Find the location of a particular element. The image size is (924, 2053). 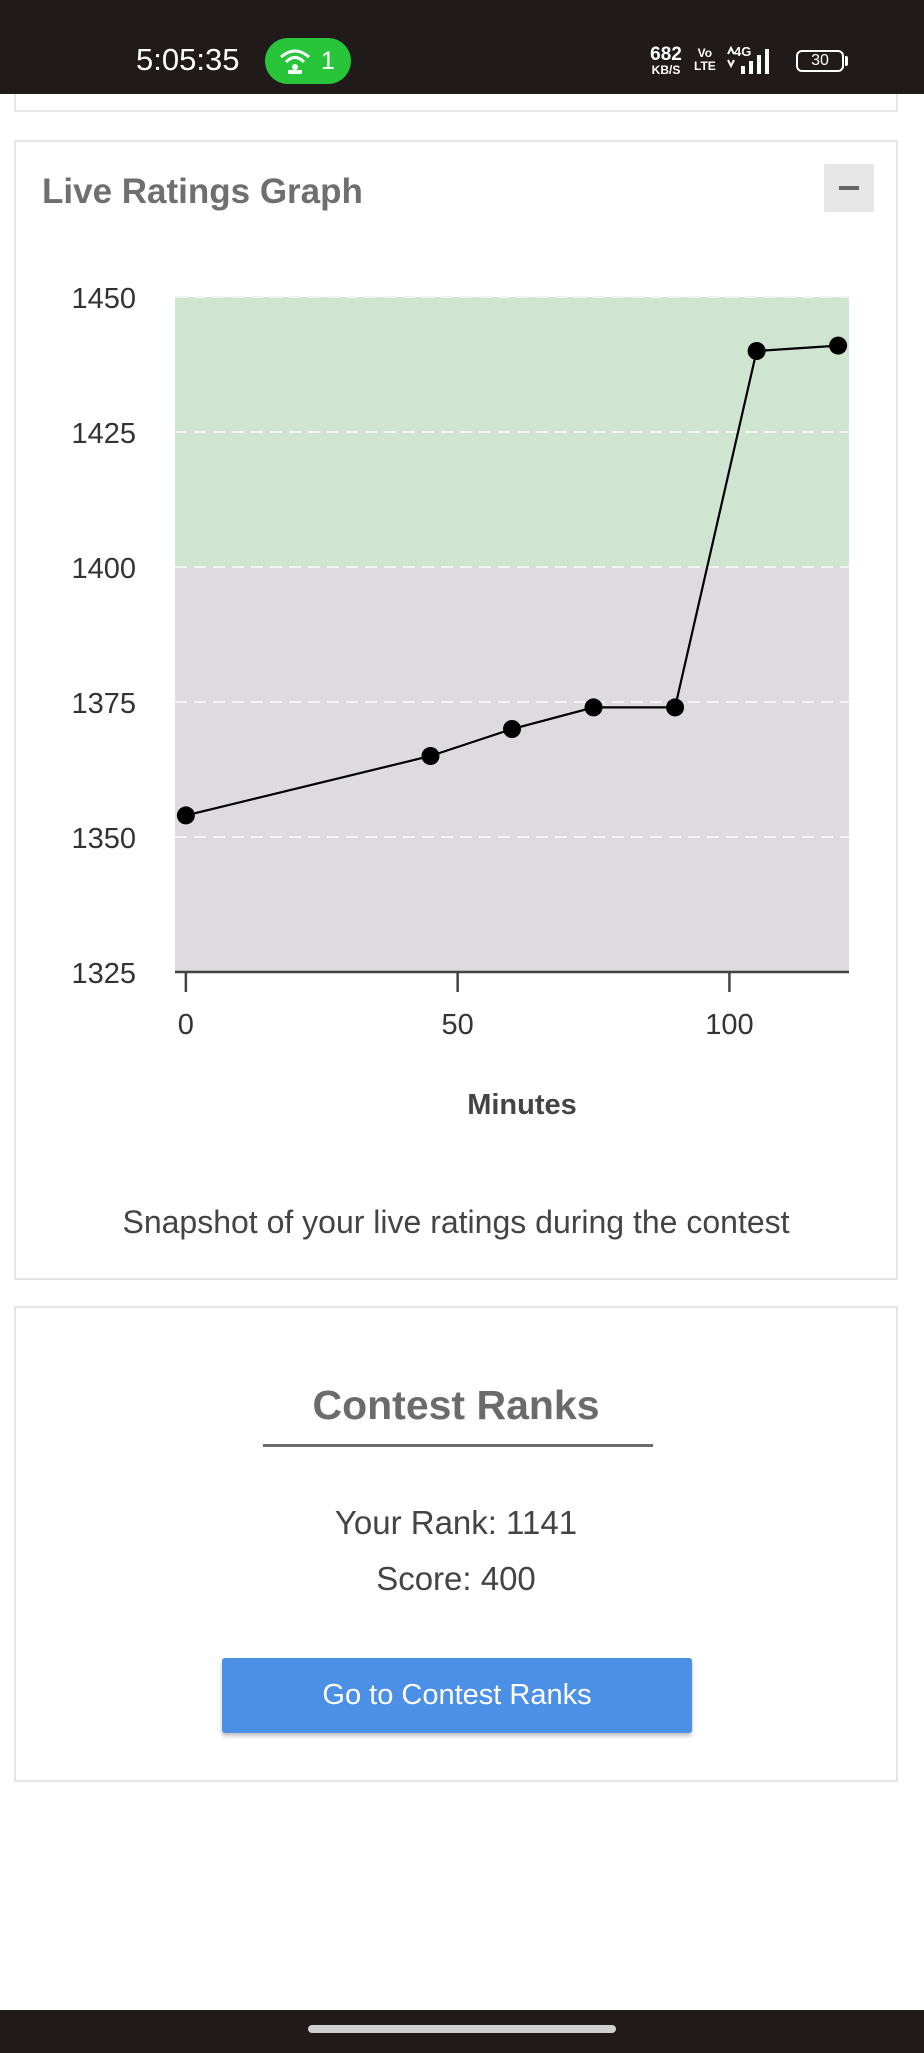

network-speed: 682 KB/S is located at coordinates (666, 60).